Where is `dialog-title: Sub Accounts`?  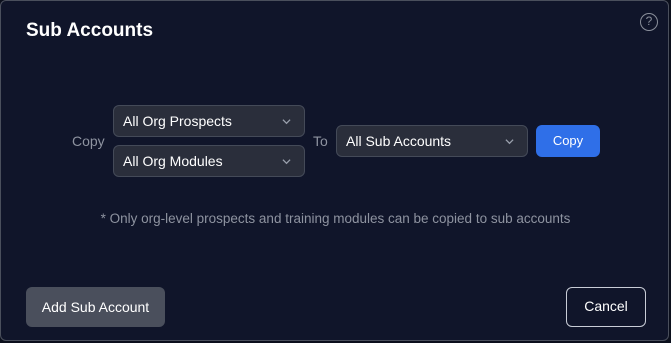 dialog-title: Sub Accounts is located at coordinates (90, 30).